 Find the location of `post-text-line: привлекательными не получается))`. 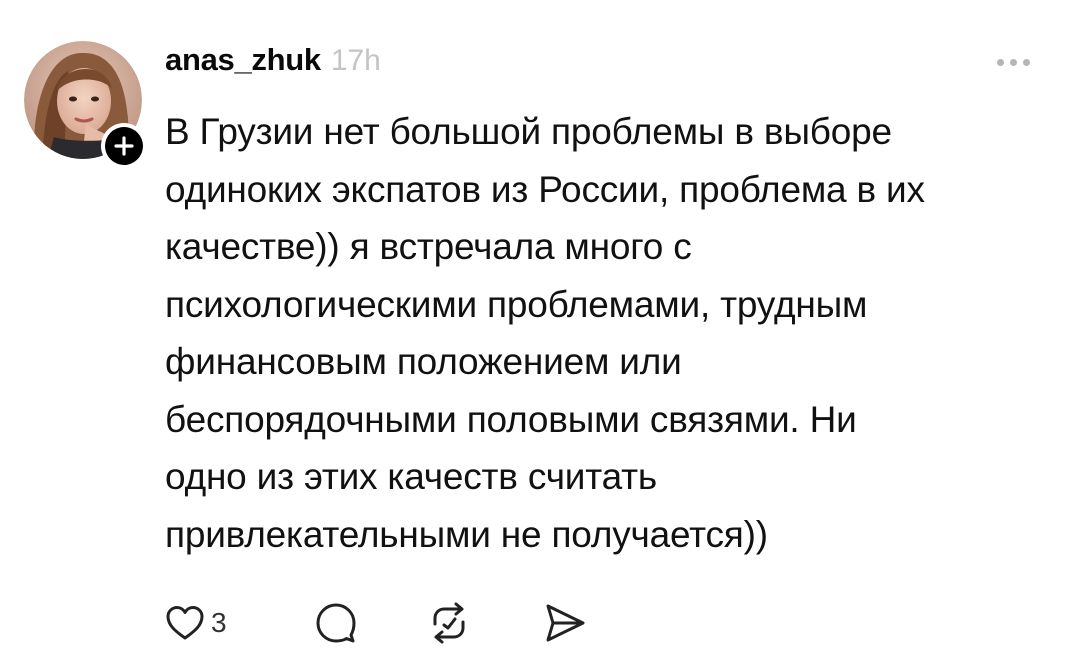

post-text-line: привлекательными не получается)) is located at coordinates (466, 534).